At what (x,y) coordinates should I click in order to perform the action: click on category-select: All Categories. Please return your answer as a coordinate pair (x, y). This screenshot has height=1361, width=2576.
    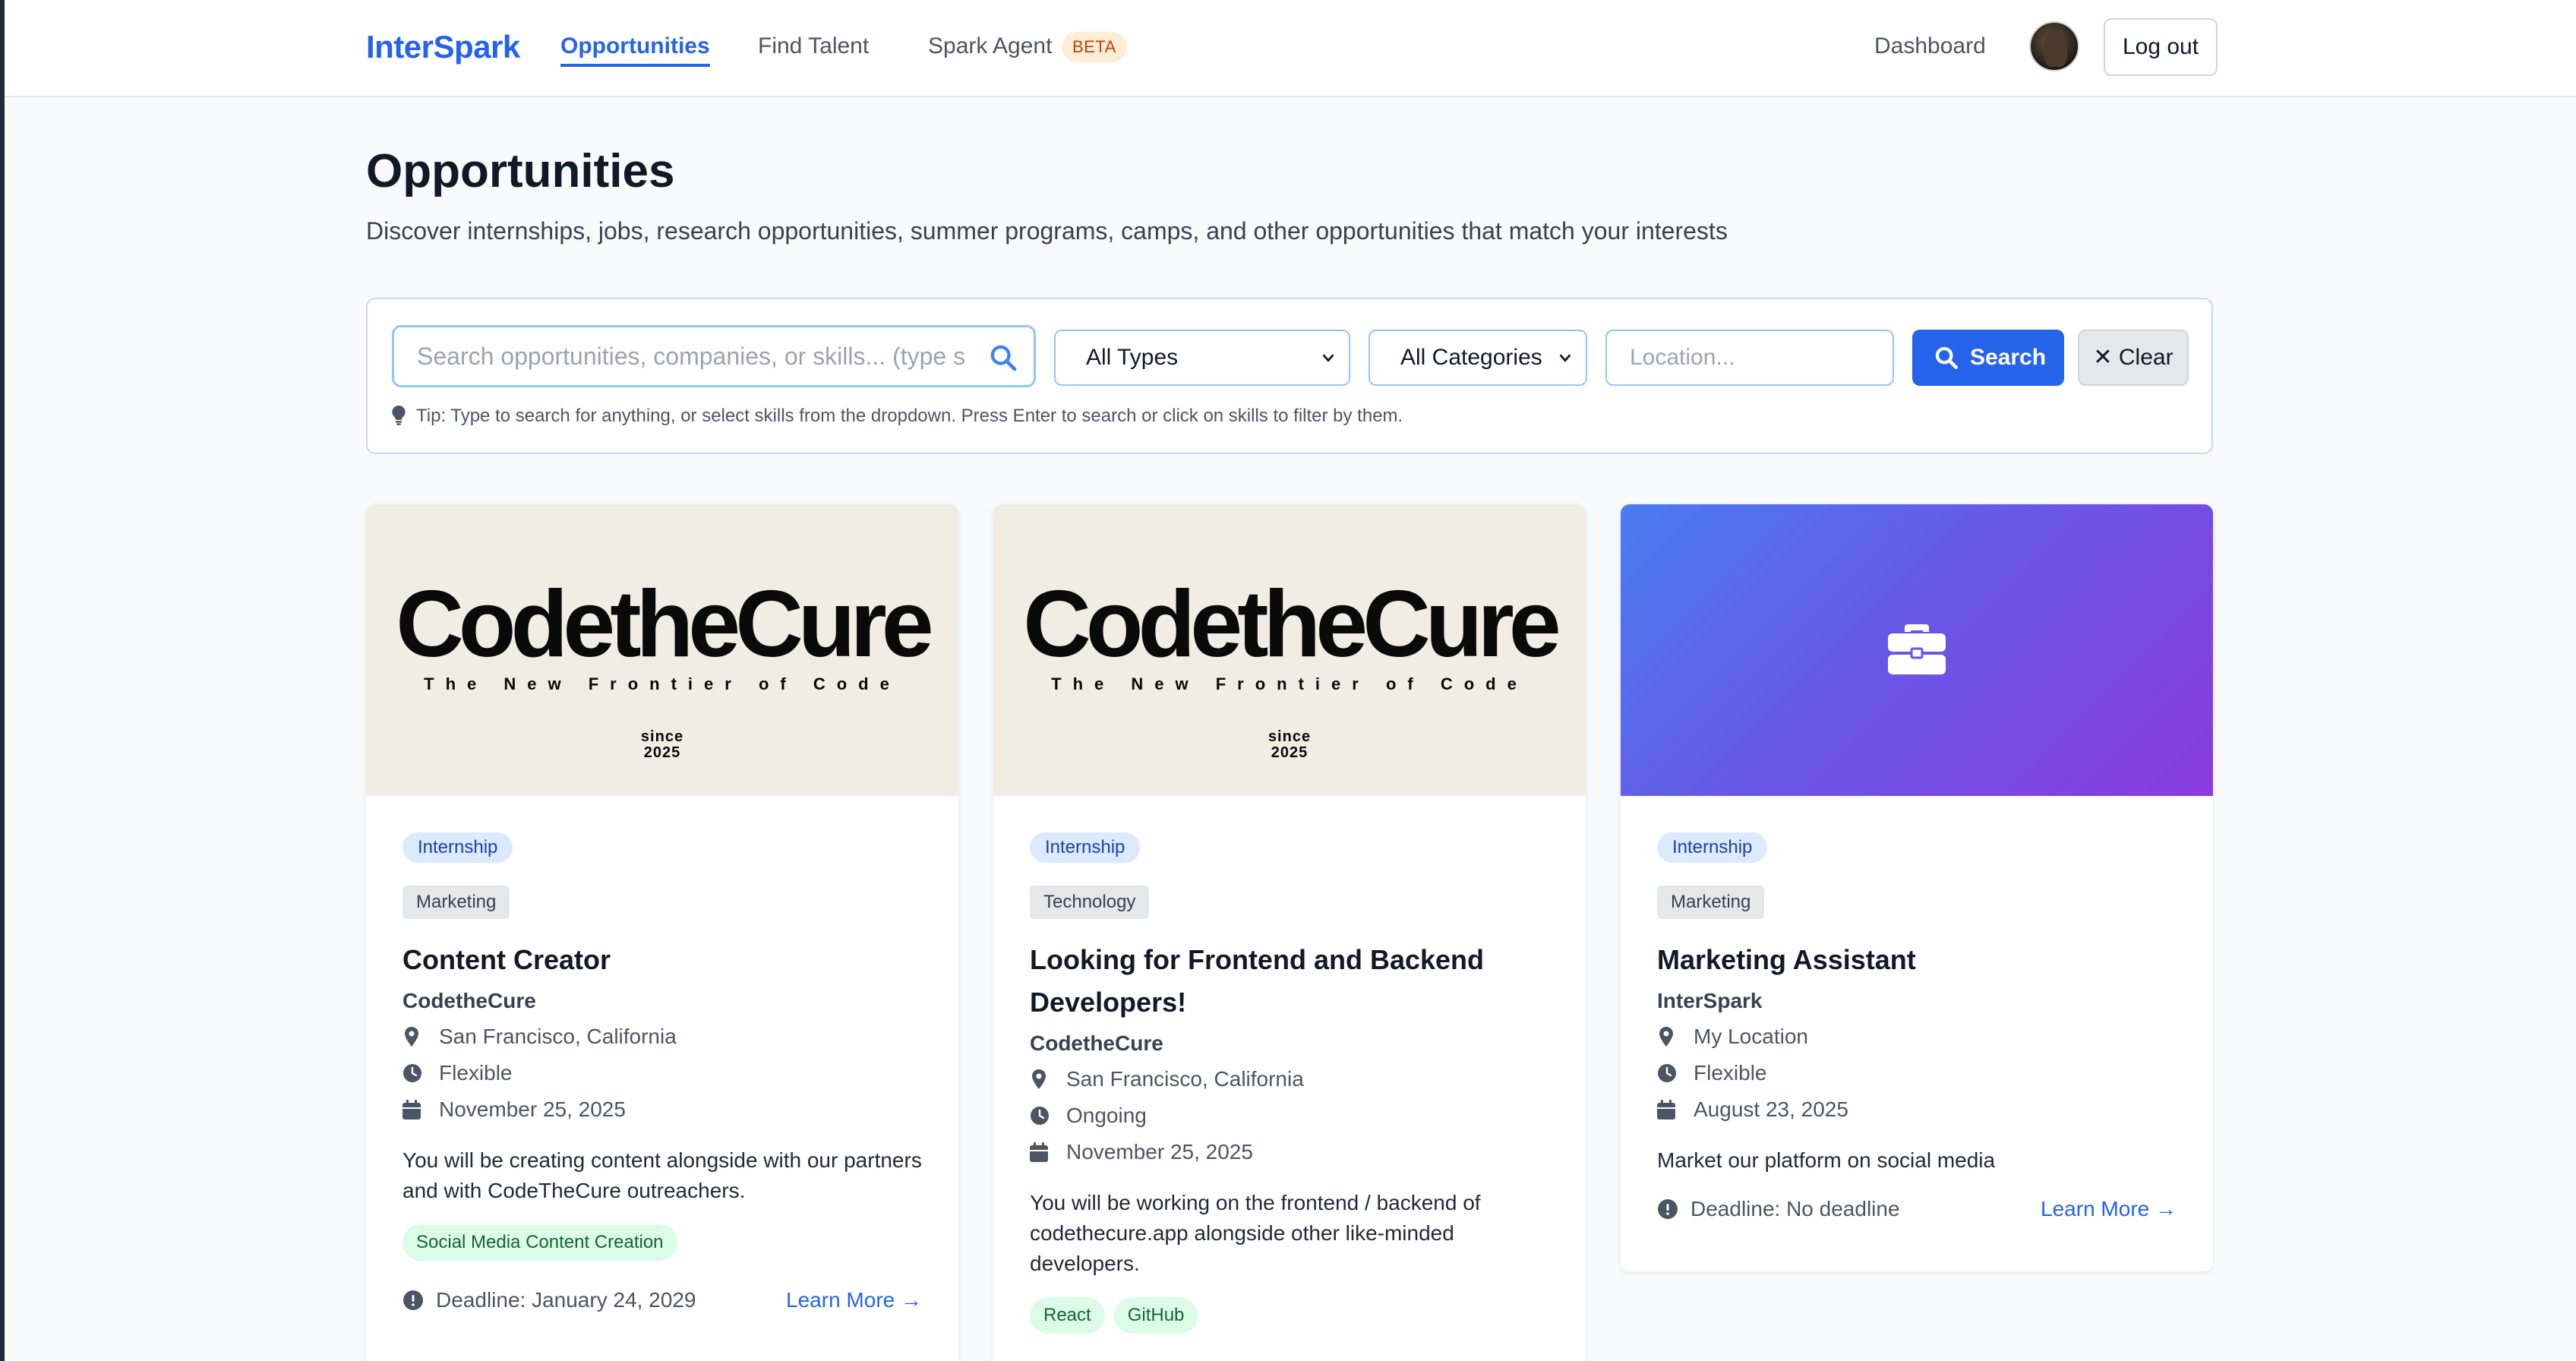
    Looking at the image, I should click on (1478, 358).